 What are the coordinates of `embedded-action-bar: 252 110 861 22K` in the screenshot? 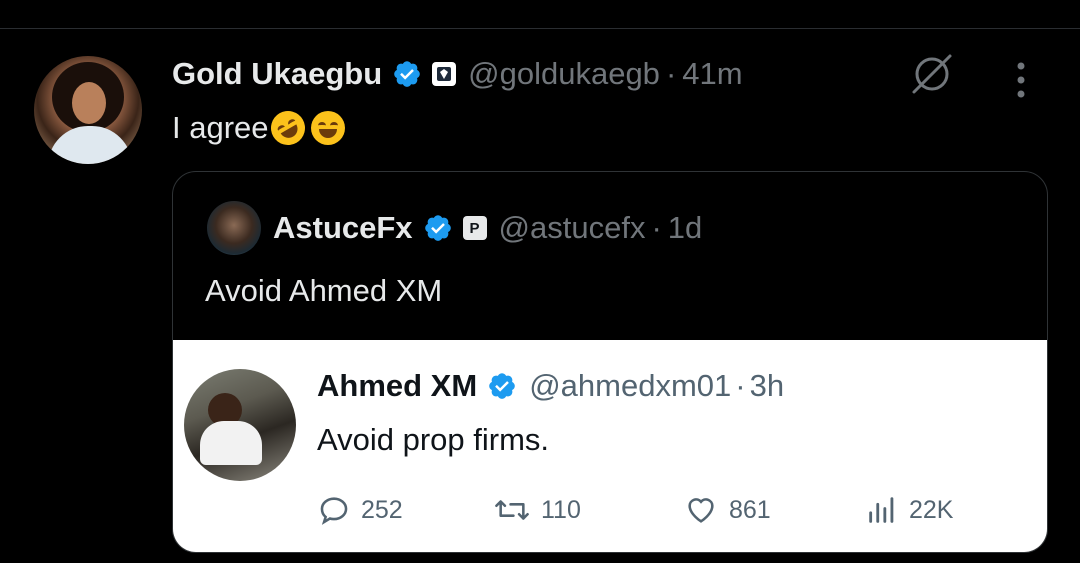 It's located at (667, 510).